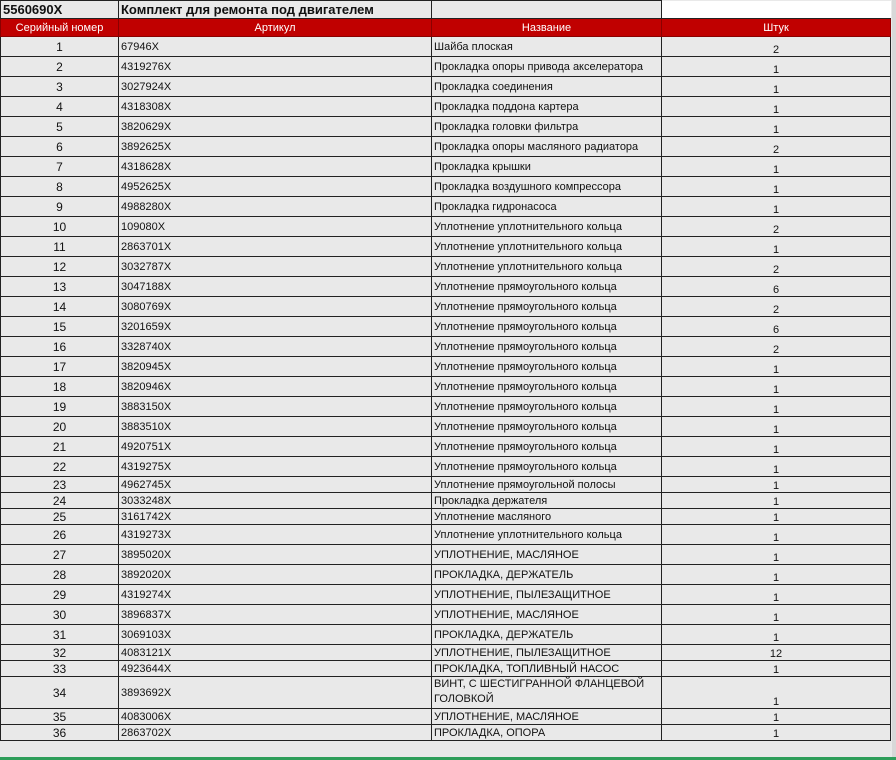  What do you see at coordinates (275, 386) in the screenshot?
I see `article-cell: 3820946X` at bounding box center [275, 386].